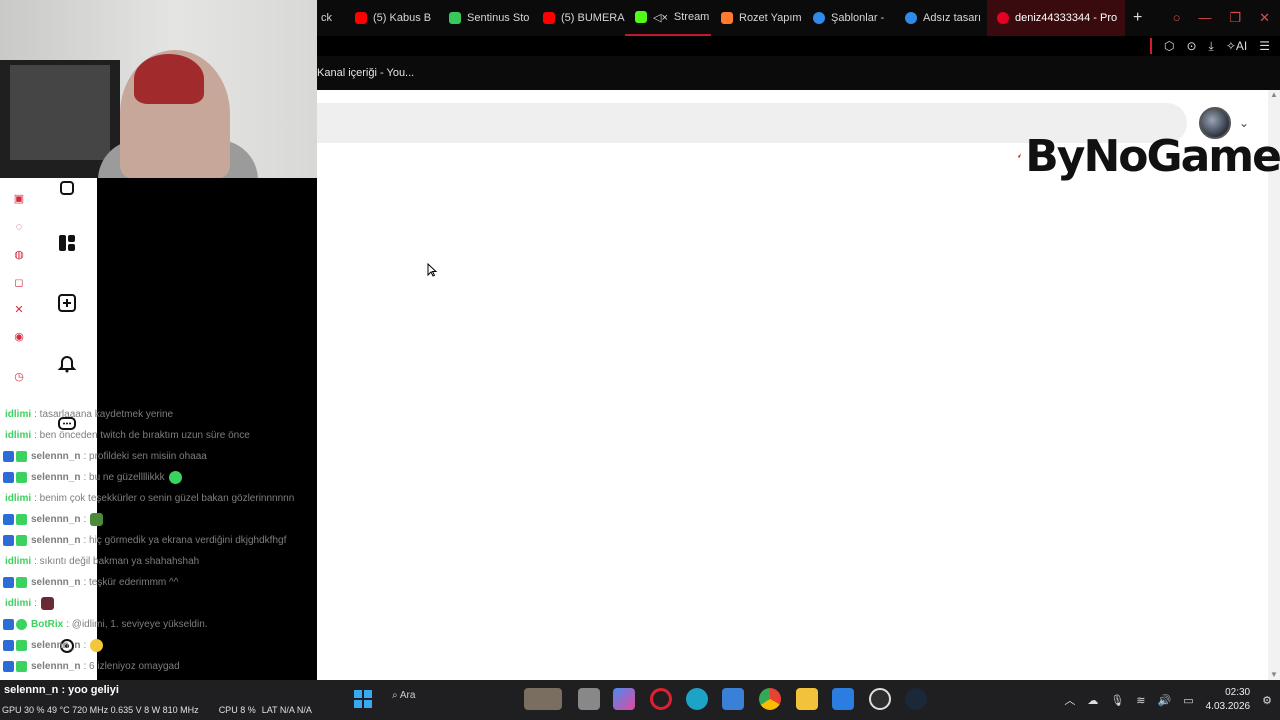 This screenshot has width=1280, height=720. Describe the element at coordinates (589, 699) in the screenshot. I see `task-view-icon` at that location.